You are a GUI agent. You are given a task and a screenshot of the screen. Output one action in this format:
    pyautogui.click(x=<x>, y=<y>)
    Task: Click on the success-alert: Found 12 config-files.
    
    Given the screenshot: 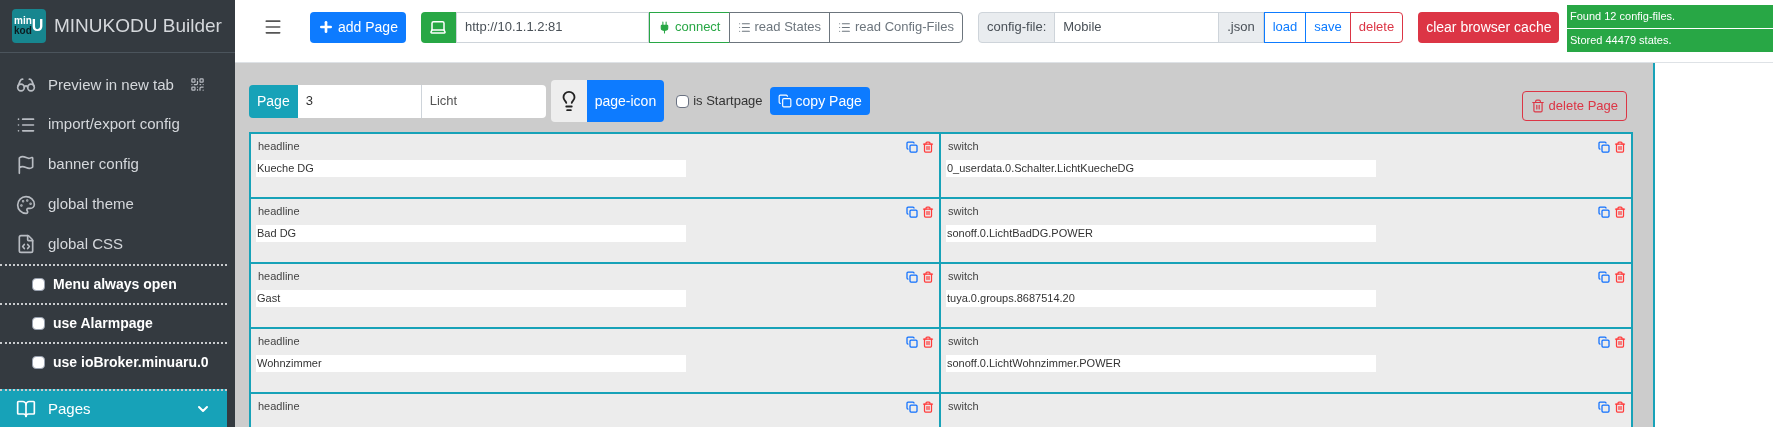 What is the action you would take?
    pyautogui.click(x=1670, y=17)
    